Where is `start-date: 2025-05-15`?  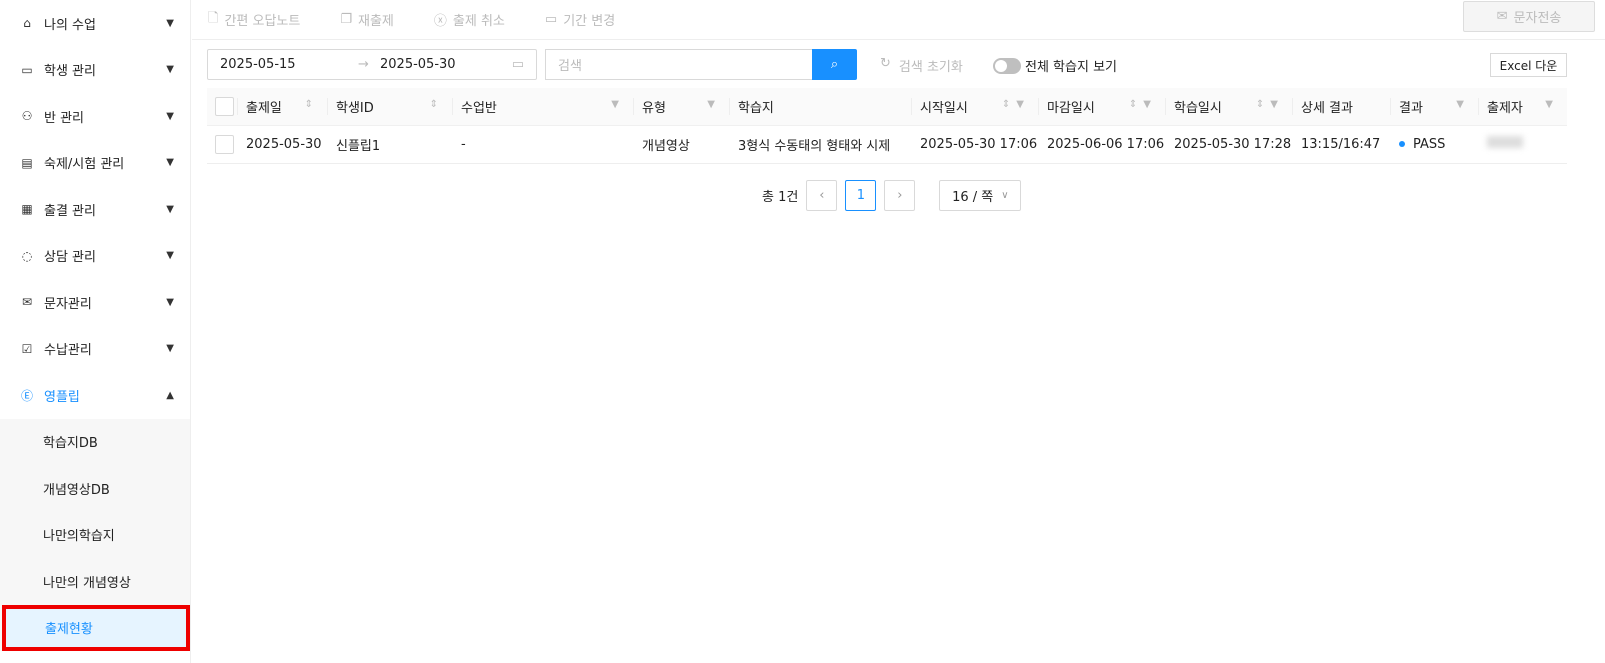
start-date: 2025-05-15 is located at coordinates (289, 64).